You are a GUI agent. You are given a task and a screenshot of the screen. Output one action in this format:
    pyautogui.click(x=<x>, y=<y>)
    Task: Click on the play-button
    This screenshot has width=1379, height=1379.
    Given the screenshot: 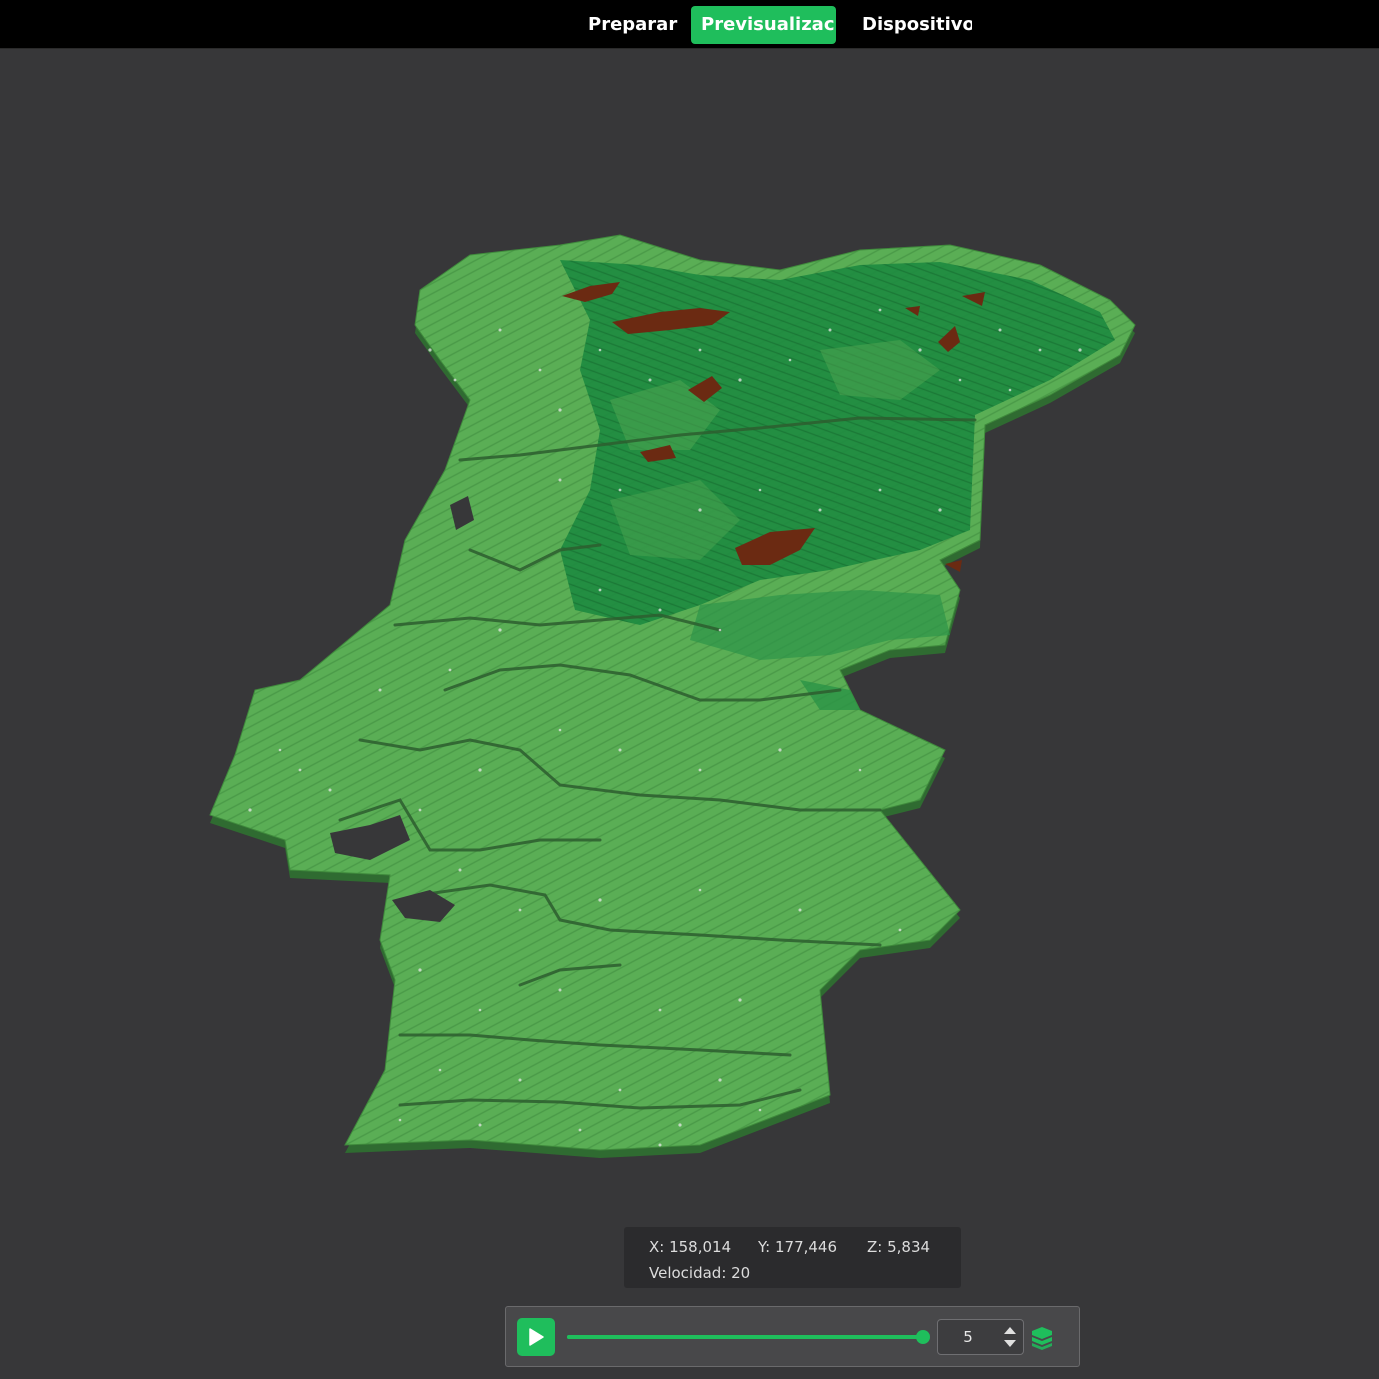 What is the action you would take?
    pyautogui.click(x=536, y=1337)
    